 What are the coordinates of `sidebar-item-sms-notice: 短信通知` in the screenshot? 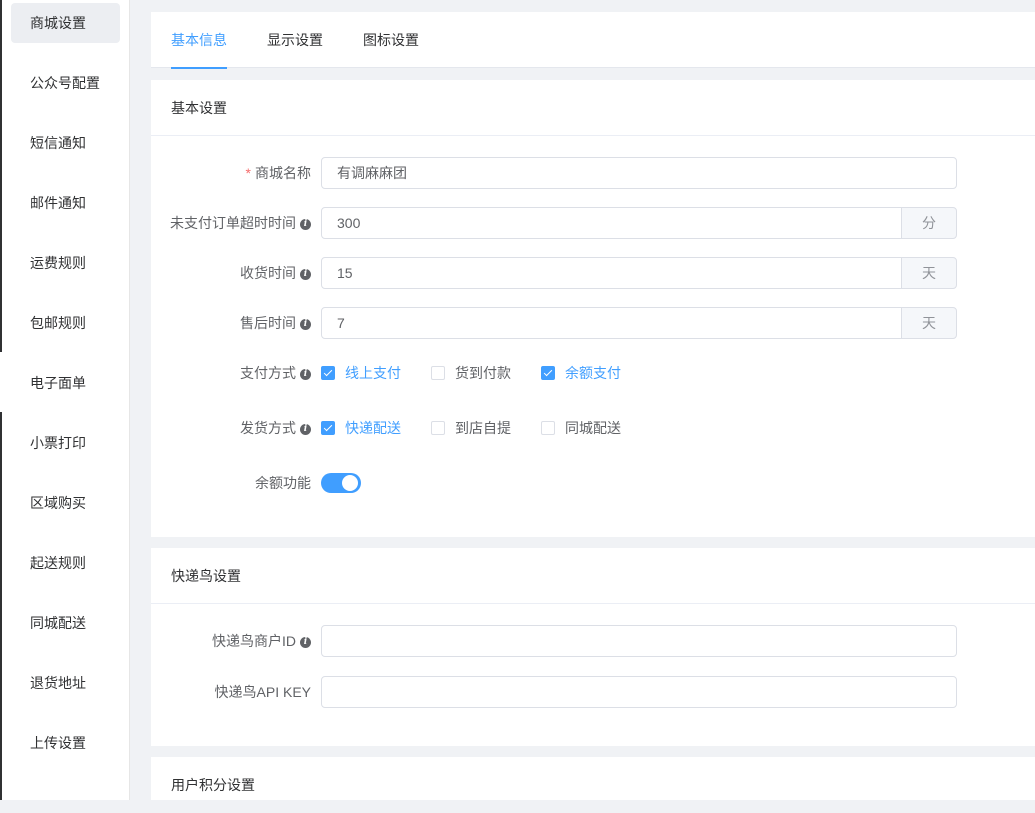 It's located at (65, 143).